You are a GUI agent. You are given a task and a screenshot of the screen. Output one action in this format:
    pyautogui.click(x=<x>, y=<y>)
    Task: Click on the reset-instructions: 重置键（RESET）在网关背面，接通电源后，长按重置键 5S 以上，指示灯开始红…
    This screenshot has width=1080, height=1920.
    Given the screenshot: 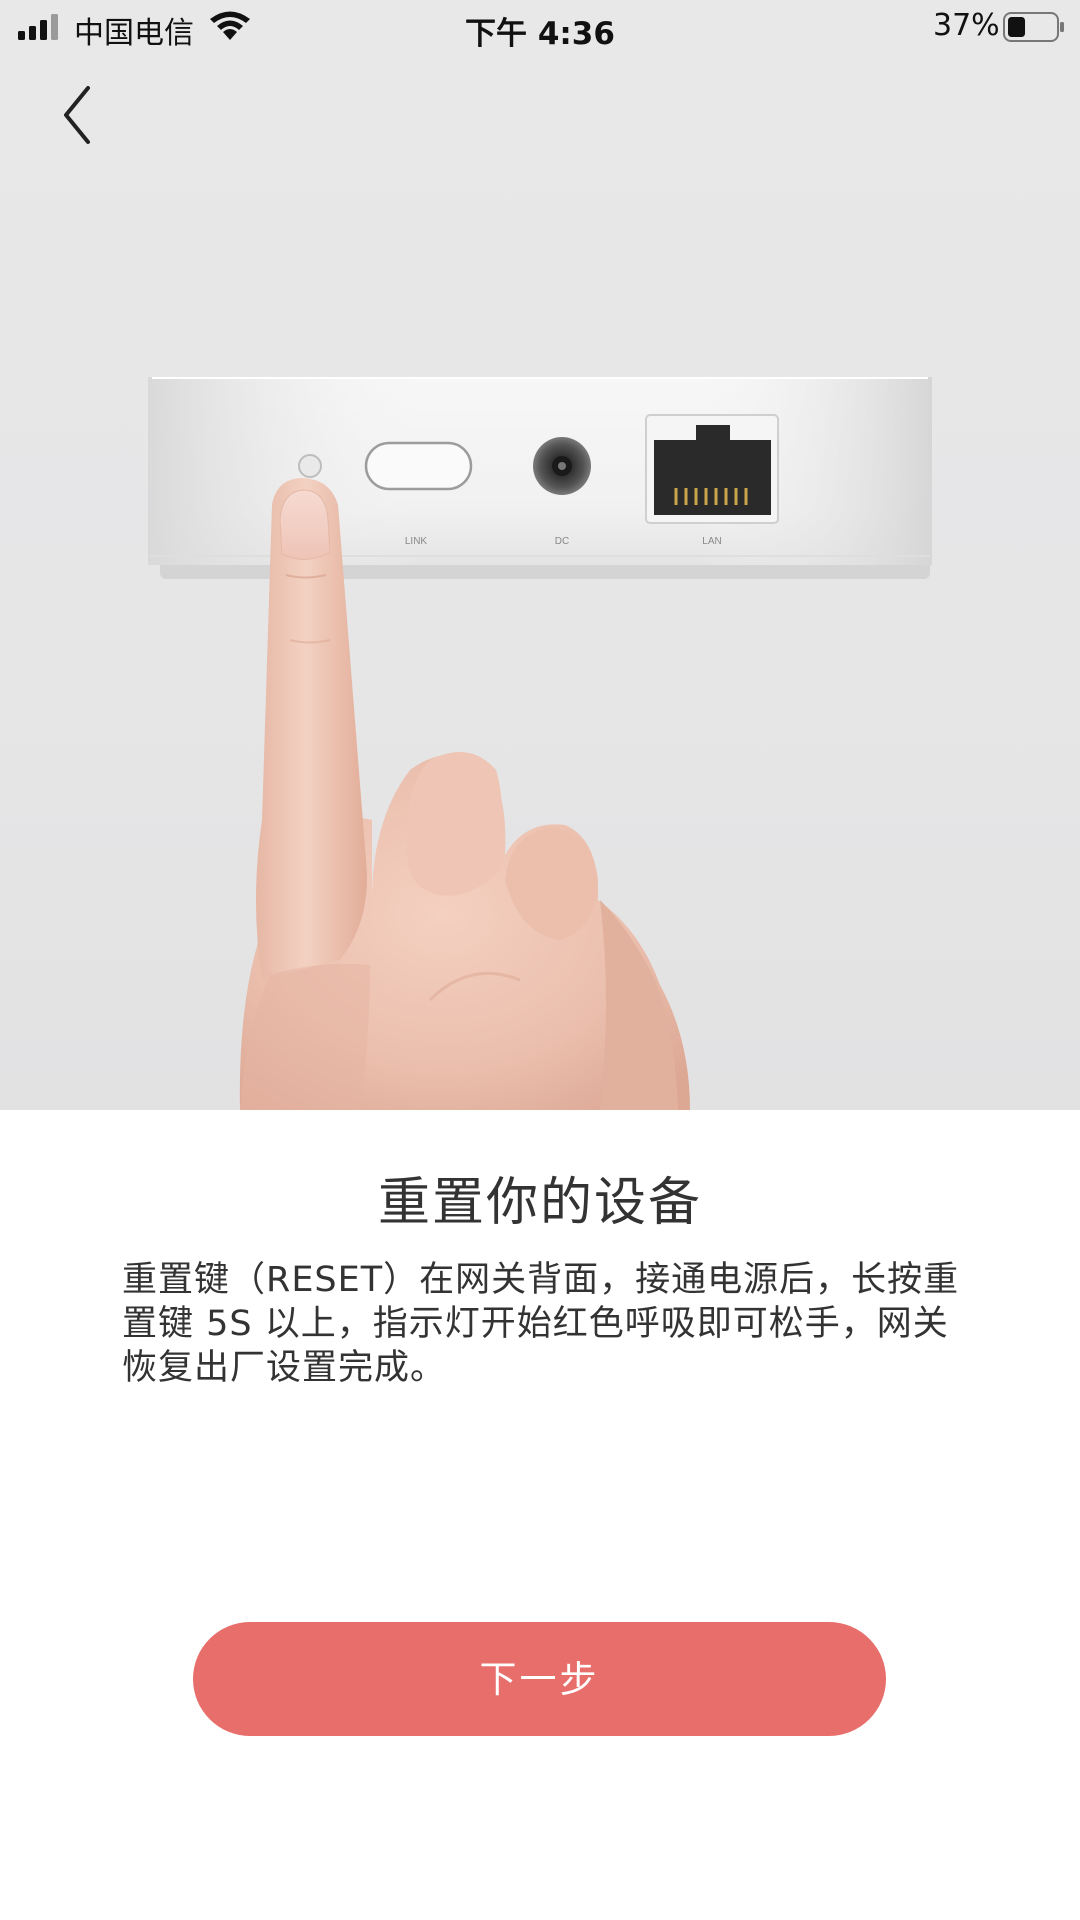 What is the action you would take?
    pyautogui.click(x=541, y=1324)
    